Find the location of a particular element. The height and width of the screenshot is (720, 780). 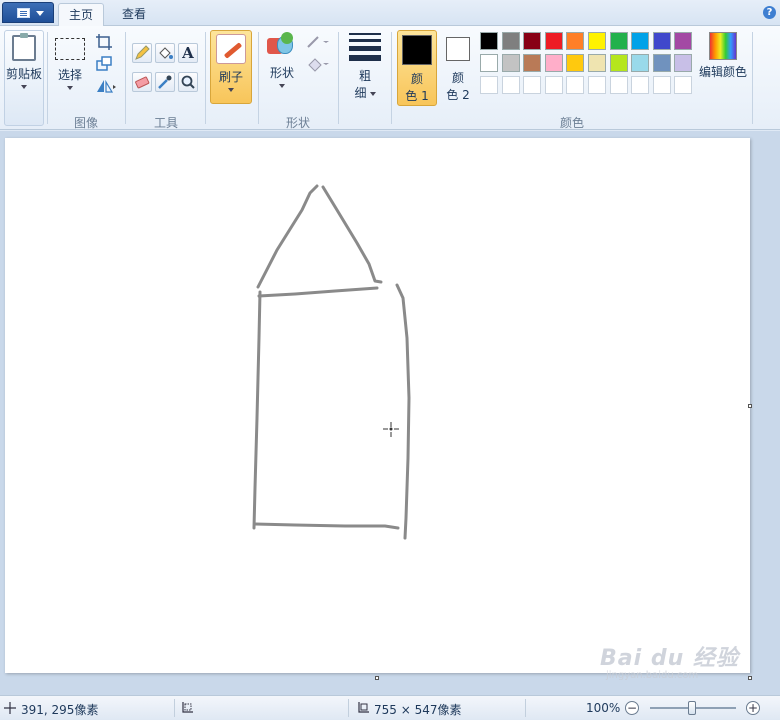

shapes-button: 形状 is located at coordinates (282, 59).